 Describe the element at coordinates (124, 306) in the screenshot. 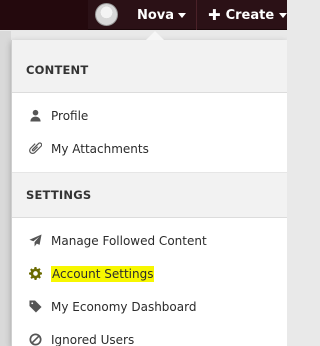

I see `menu-item-label: My Economy Dashboard` at that location.